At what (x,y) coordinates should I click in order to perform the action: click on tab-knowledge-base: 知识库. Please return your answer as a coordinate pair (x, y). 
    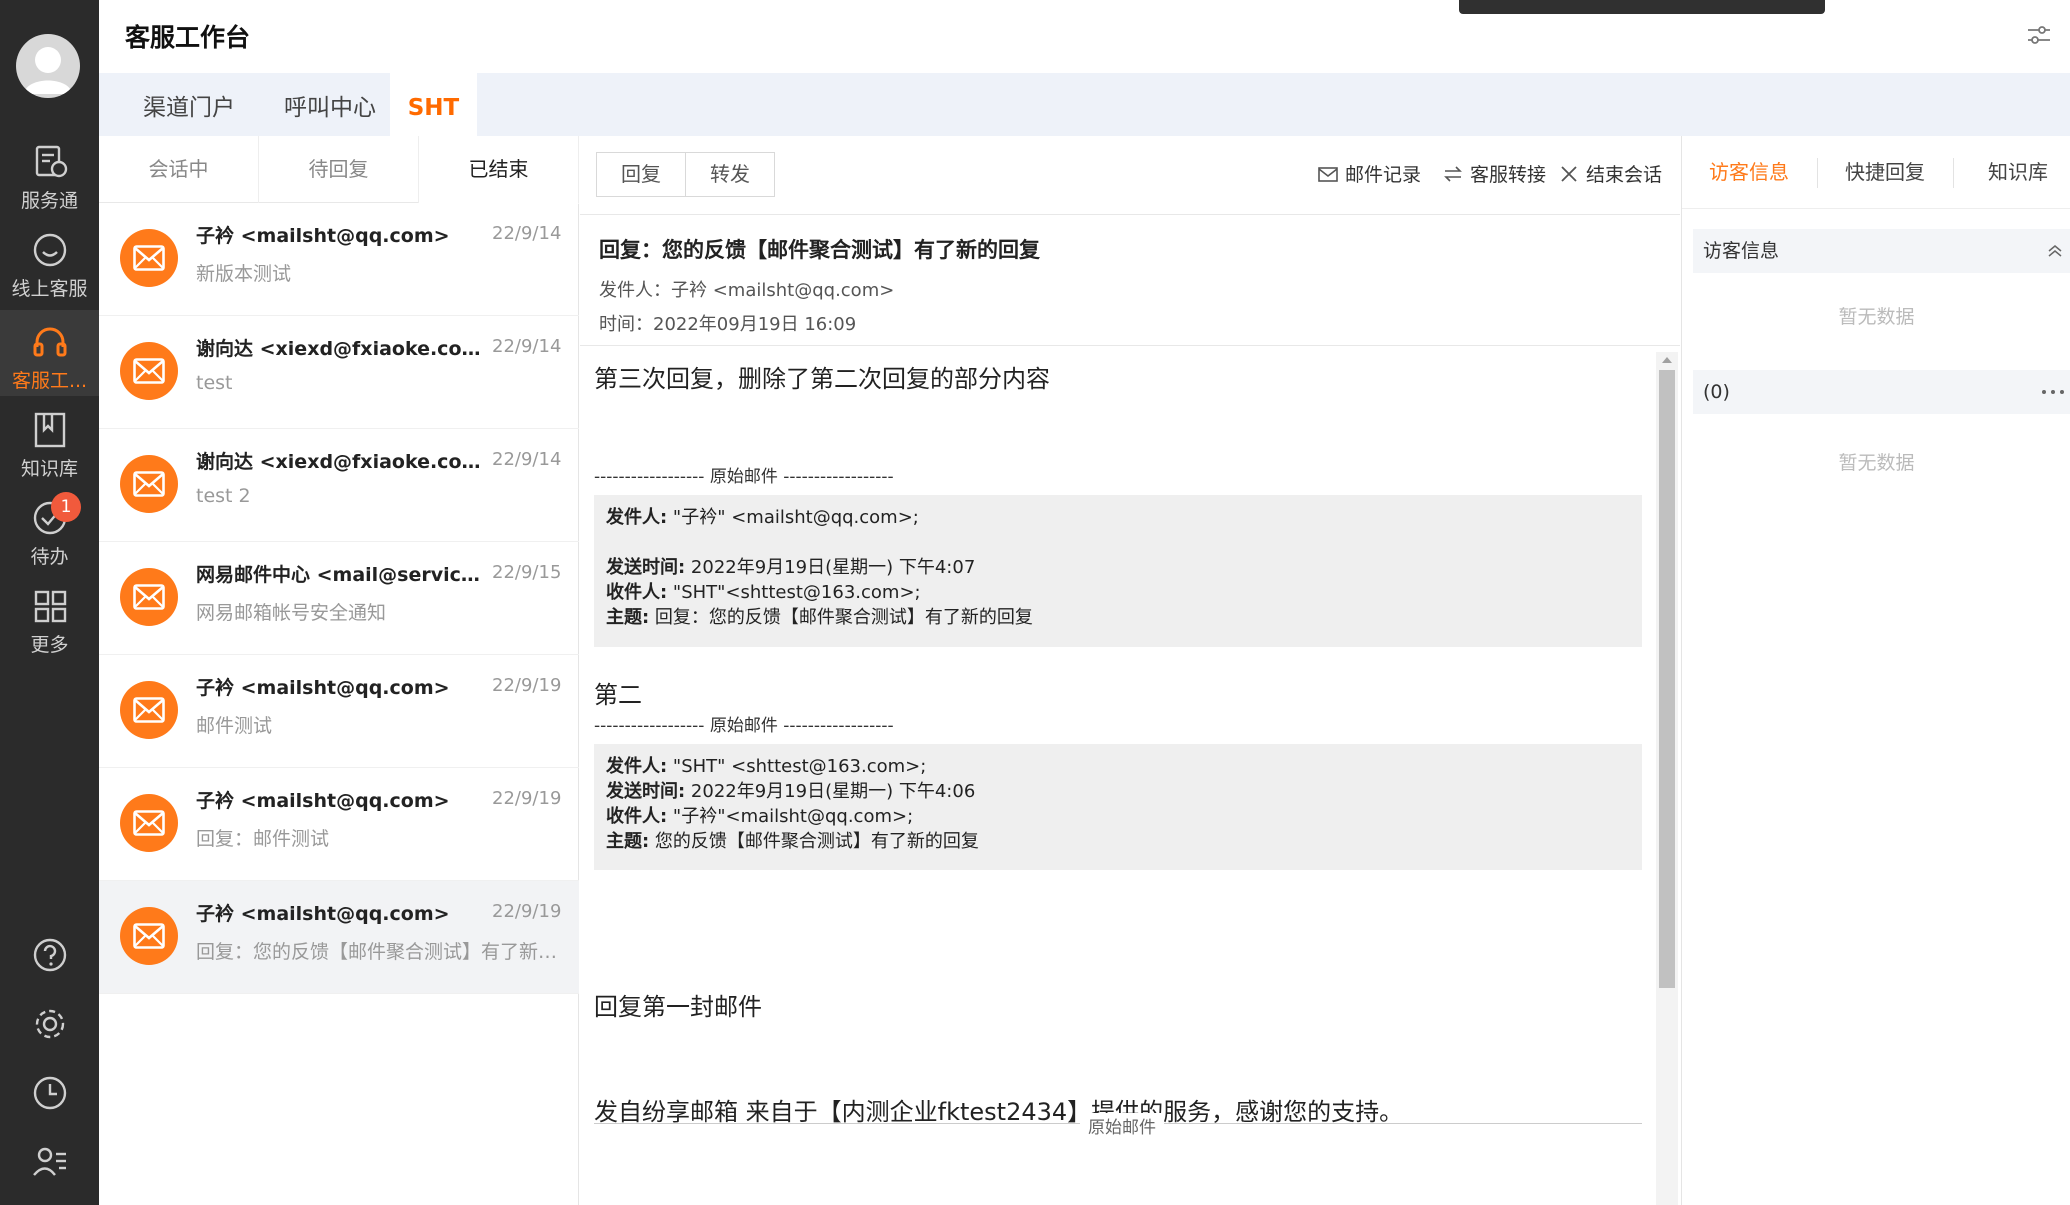
    Looking at the image, I should click on (2018, 172).